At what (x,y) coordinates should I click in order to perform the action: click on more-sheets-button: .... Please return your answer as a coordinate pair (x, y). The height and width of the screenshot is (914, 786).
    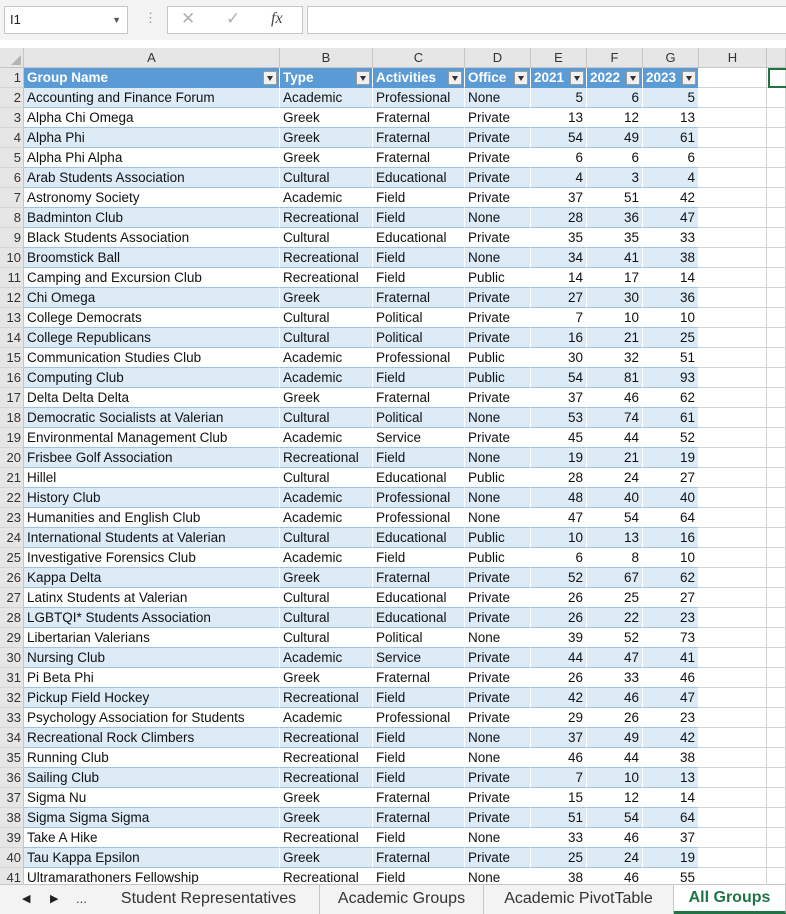
    Looking at the image, I should click on (81, 898).